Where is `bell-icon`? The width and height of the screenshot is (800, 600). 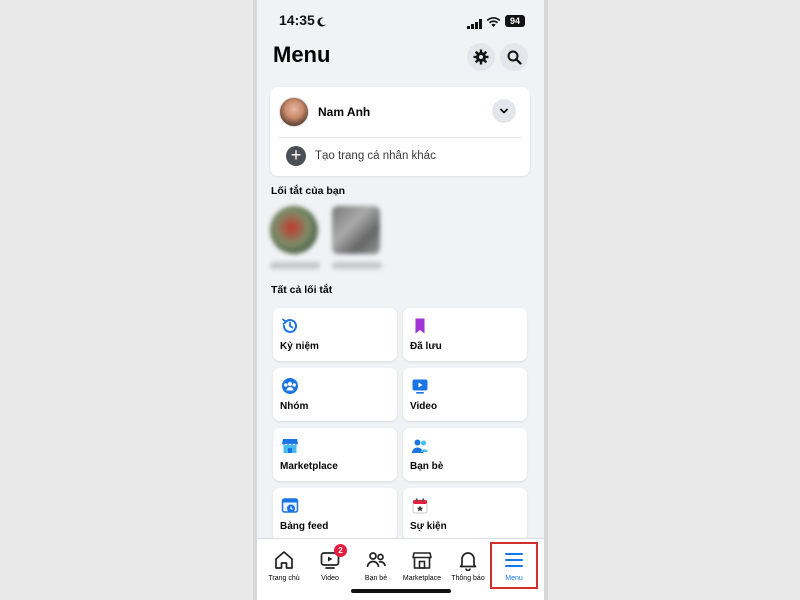
bell-icon is located at coordinates (468, 561).